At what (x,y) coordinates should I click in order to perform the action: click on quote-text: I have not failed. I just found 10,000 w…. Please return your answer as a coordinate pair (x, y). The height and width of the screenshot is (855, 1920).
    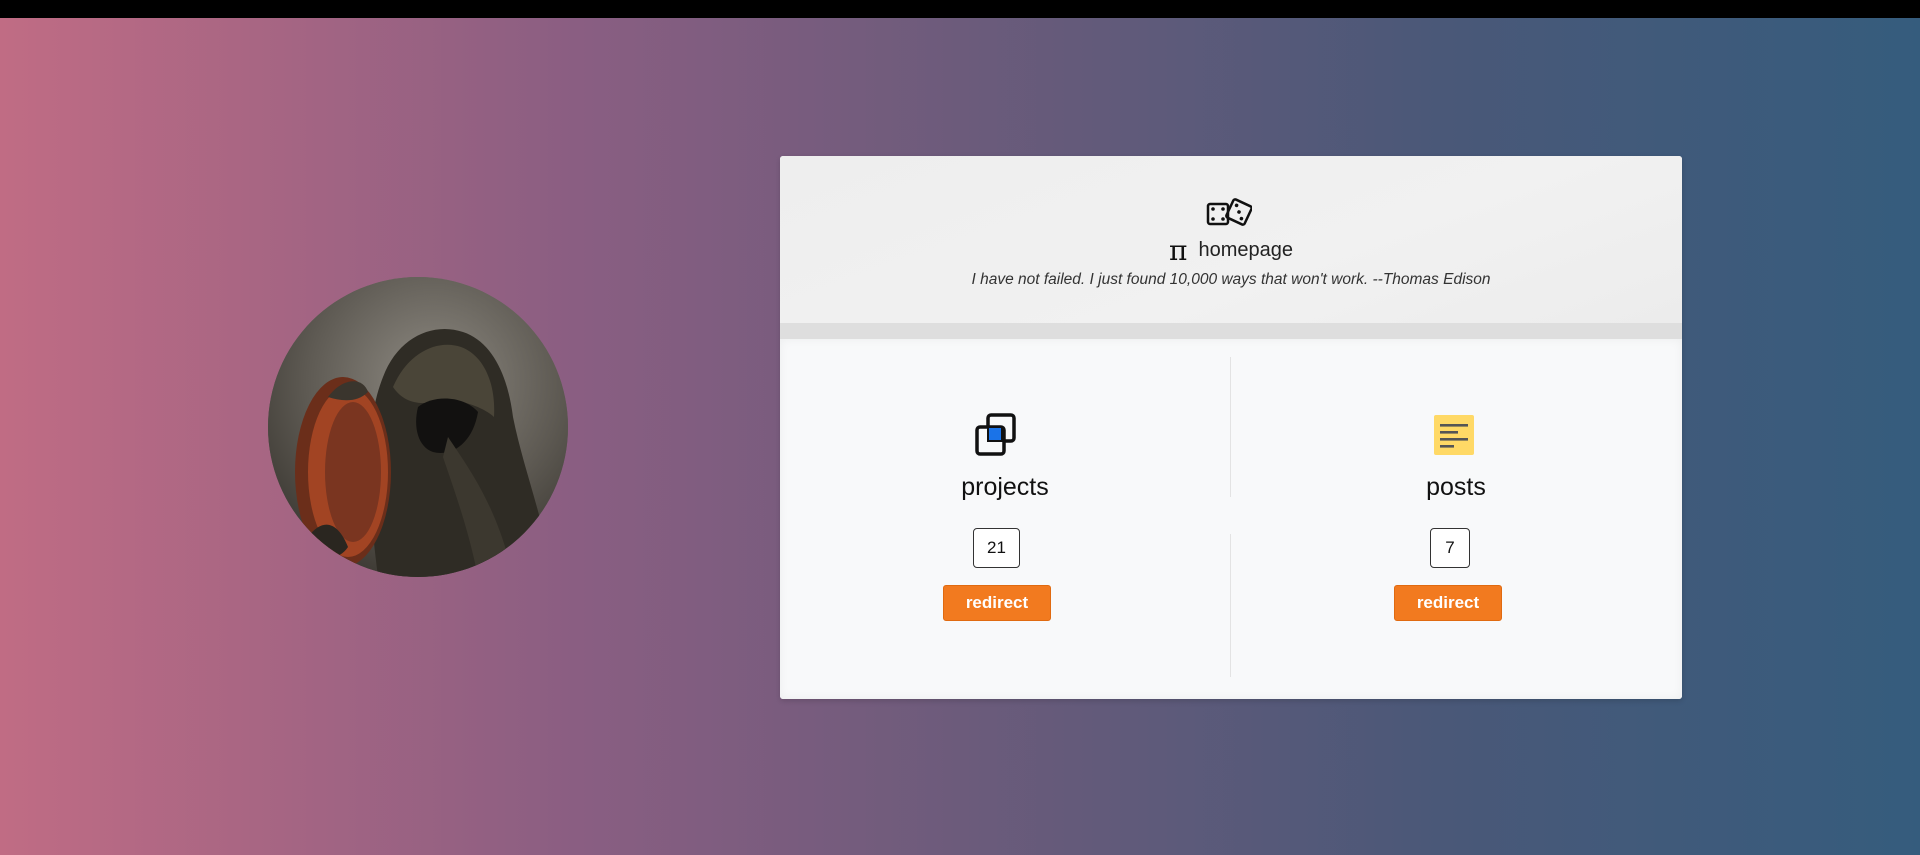
    Looking at the image, I should click on (1231, 279).